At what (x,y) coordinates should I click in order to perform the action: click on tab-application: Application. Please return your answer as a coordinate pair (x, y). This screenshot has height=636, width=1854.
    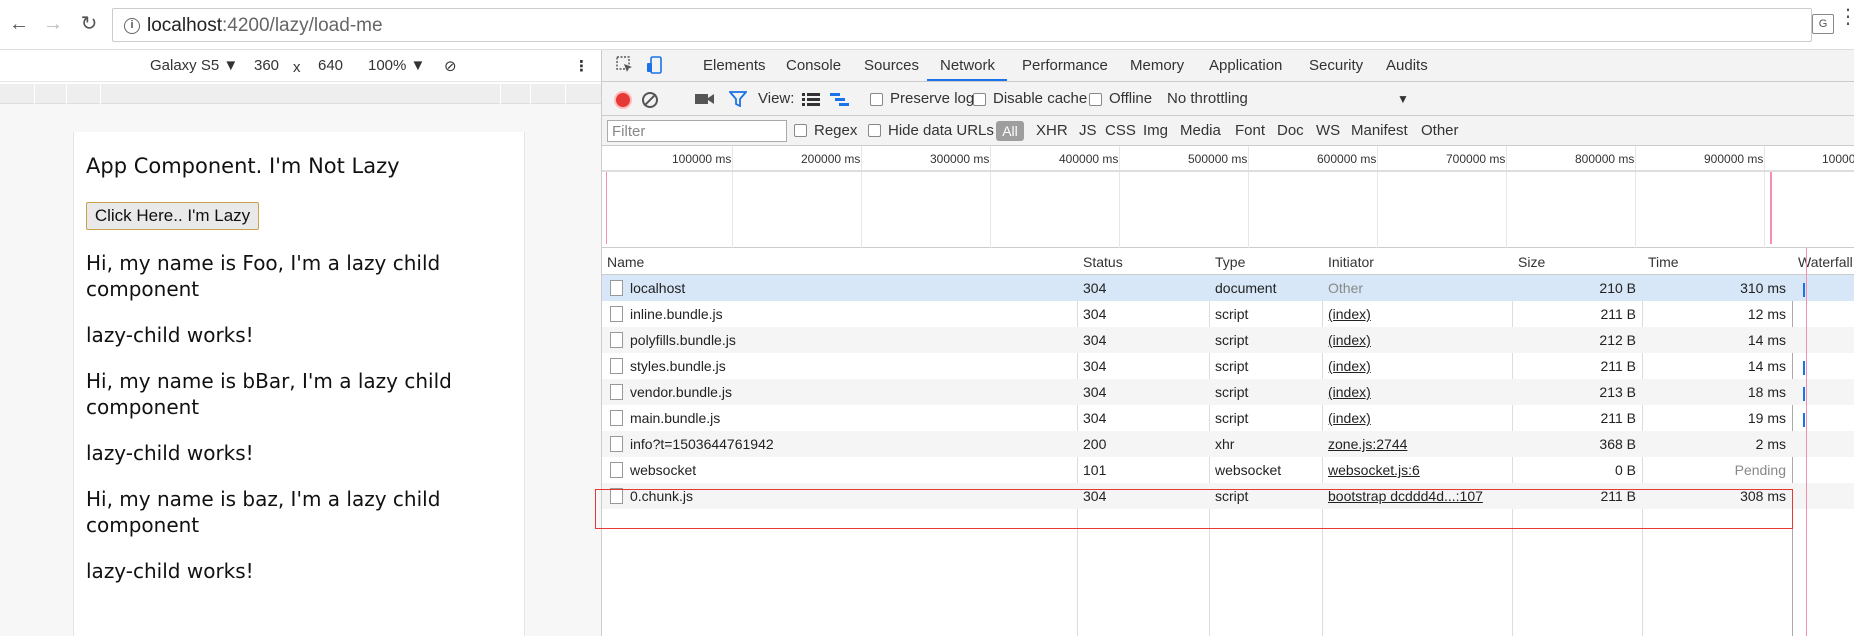
    Looking at the image, I should click on (1245, 65).